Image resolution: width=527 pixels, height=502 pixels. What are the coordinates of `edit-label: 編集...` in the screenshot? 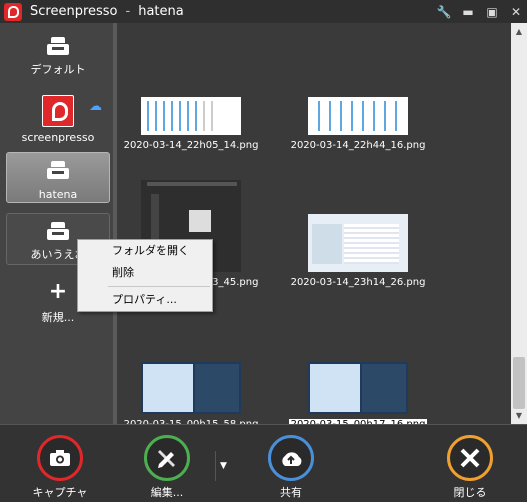 It's located at (167, 492).